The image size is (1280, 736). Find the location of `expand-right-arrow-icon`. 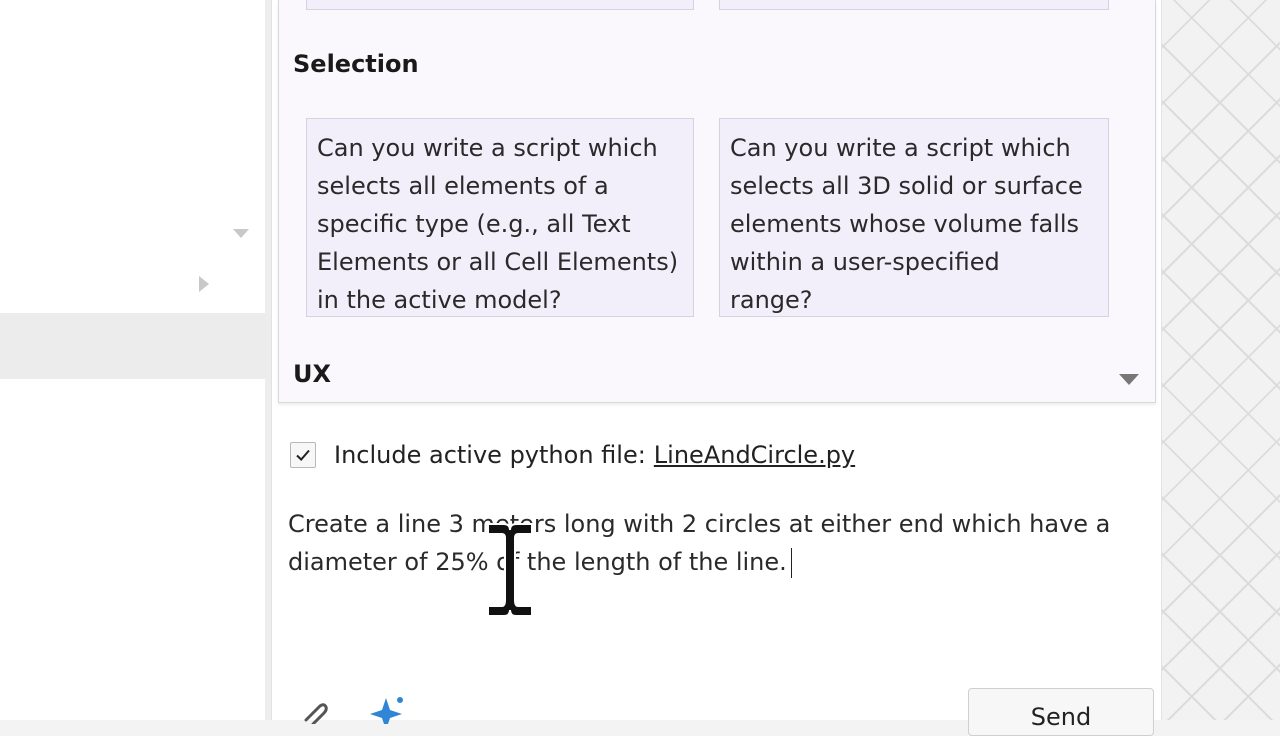

expand-right-arrow-icon is located at coordinates (204, 284).